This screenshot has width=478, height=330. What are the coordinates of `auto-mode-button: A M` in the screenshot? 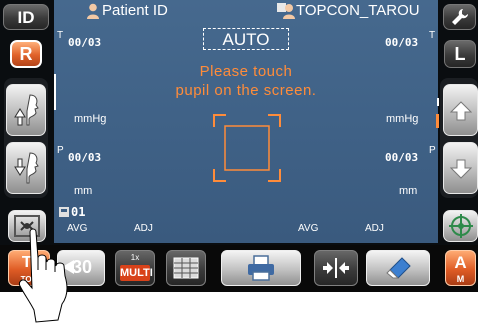 It's located at (460, 268).